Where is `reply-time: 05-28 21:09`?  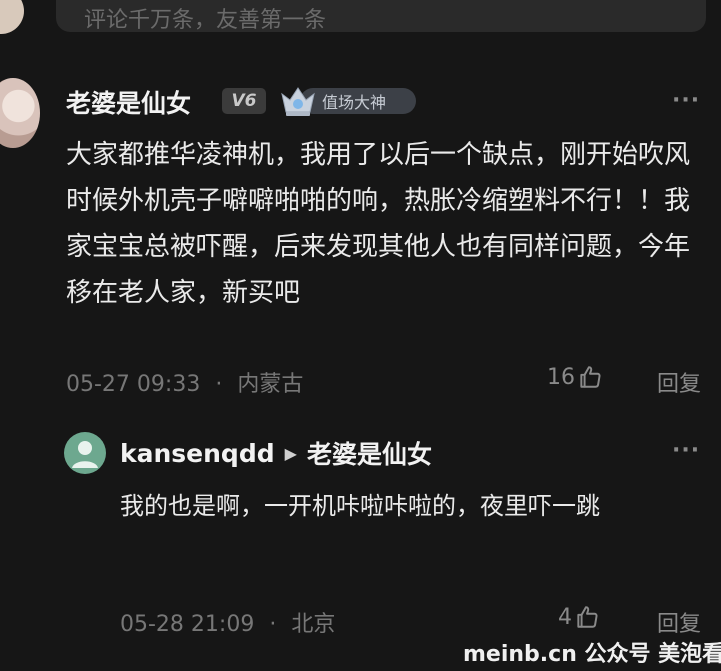 reply-time: 05-28 21:09 is located at coordinates (187, 624).